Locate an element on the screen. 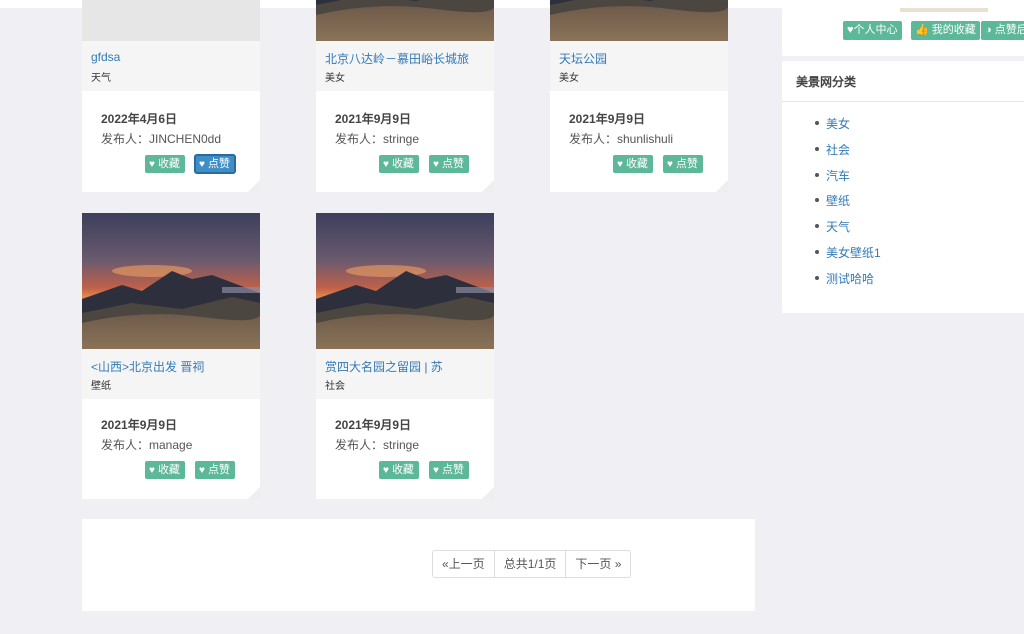 The width and height of the screenshot is (1024, 634). card-title: <山西>北京出发 晋祠 is located at coordinates (173, 366).